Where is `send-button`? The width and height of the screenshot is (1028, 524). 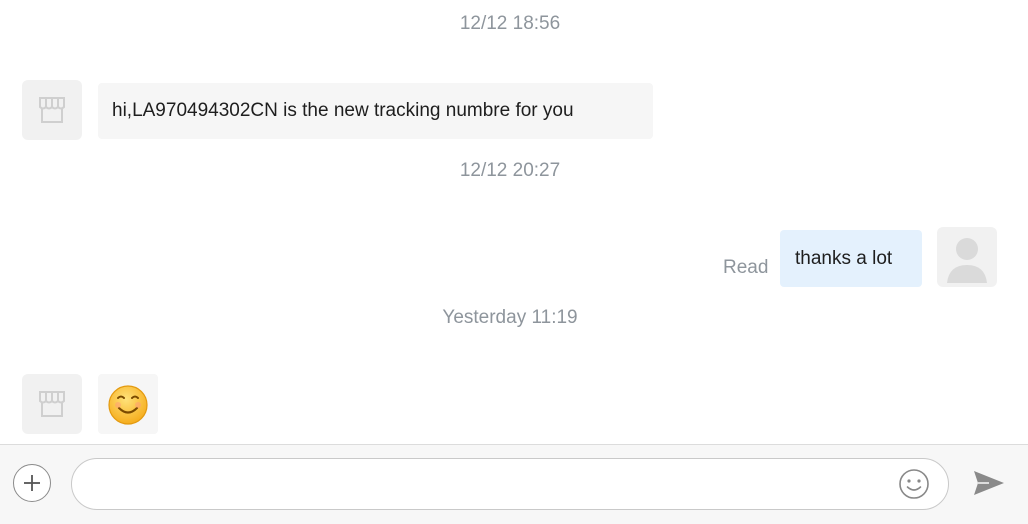
send-button is located at coordinates (989, 483).